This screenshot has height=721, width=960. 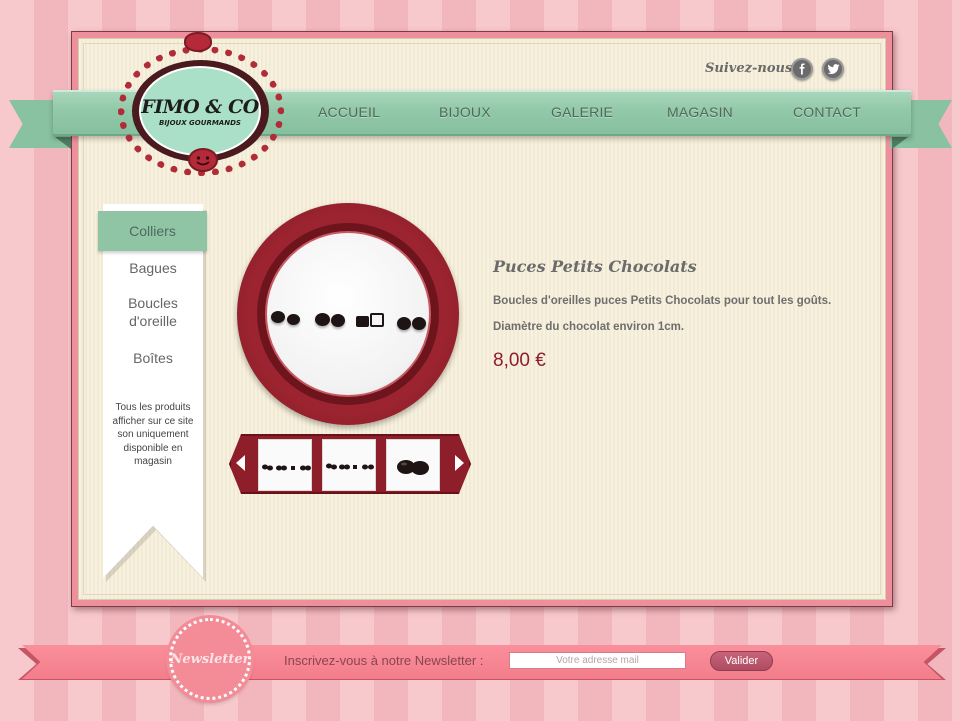 What do you see at coordinates (597, 660) in the screenshot?
I see `newsletter-email-input` at bounding box center [597, 660].